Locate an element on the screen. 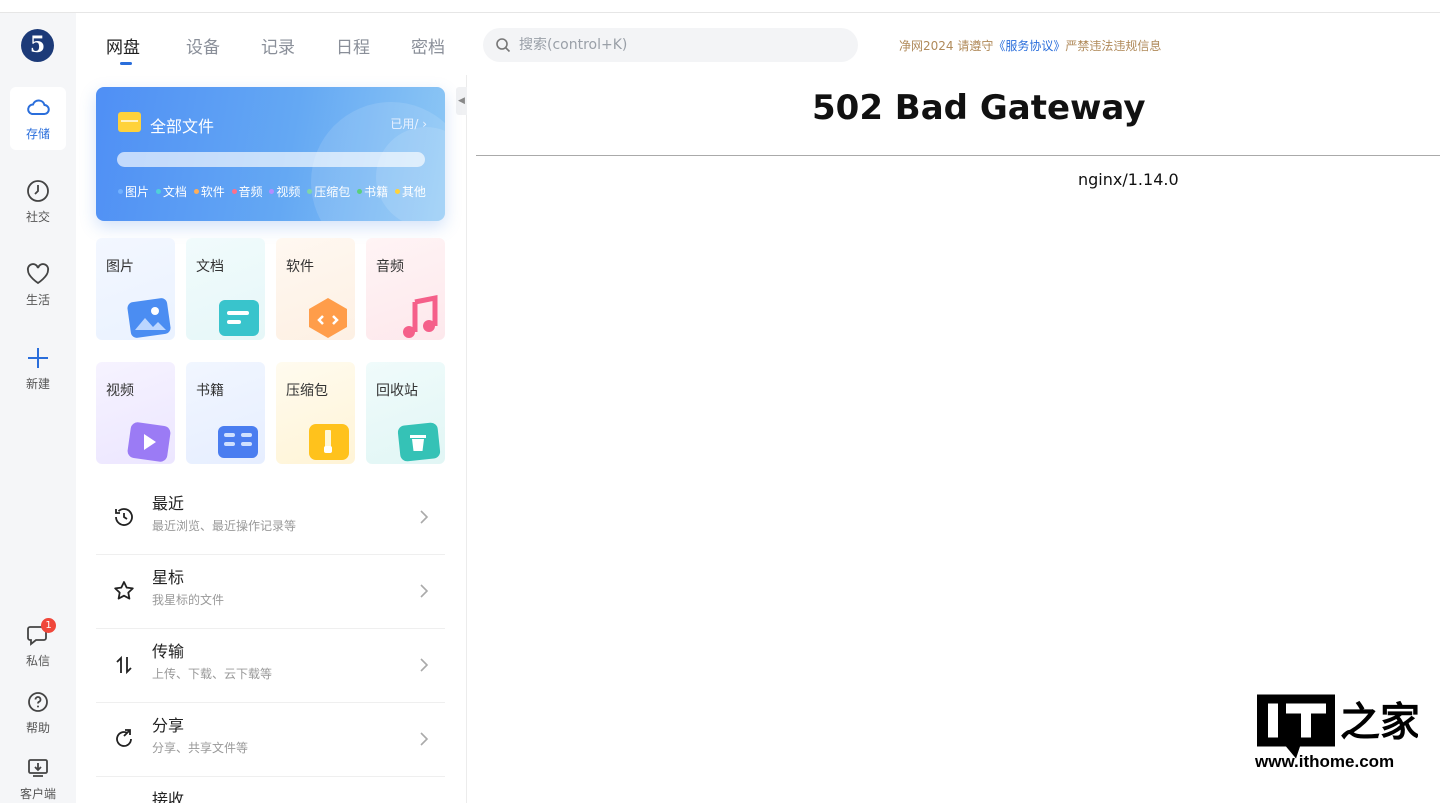 This screenshot has height=810, width=1440. category-documents: 文档 is located at coordinates (225, 289).